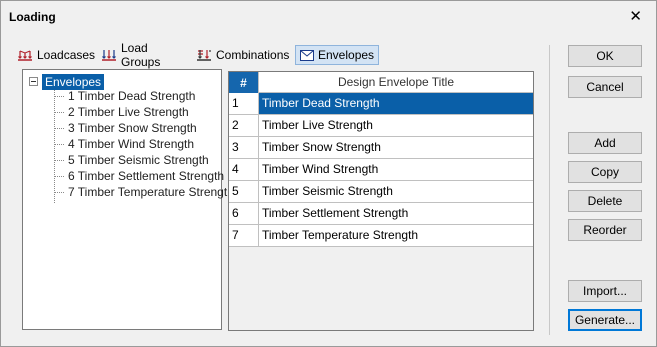 The height and width of the screenshot is (347, 657). Describe the element at coordinates (328, 16) in the screenshot. I see `title-bar: Loading ✕` at that location.